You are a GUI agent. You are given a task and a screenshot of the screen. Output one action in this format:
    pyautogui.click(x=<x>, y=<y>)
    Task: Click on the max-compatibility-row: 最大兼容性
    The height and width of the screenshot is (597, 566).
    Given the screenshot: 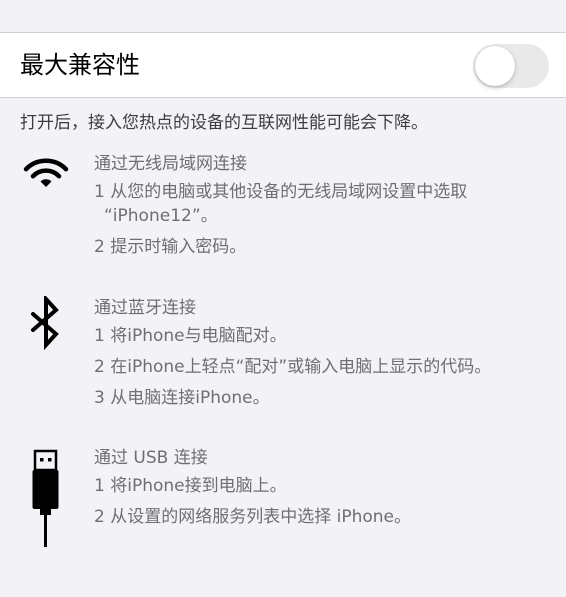 What is the action you would take?
    pyautogui.click(x=283, y=65)
    